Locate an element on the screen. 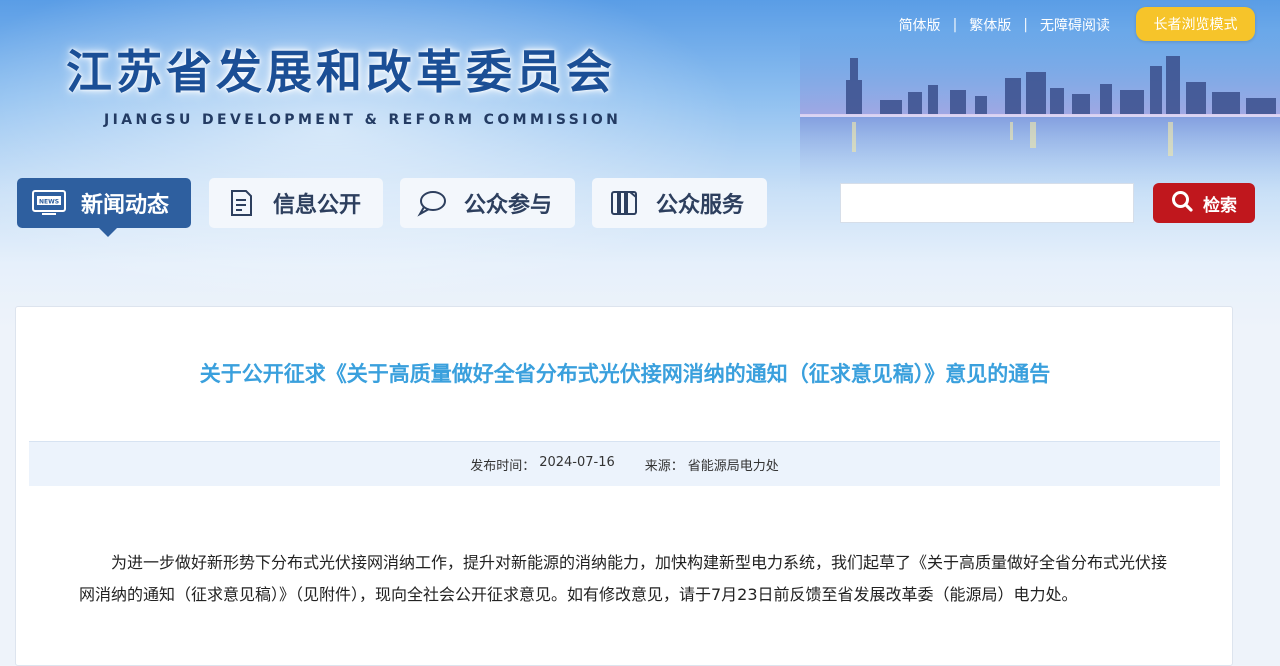 The height and width of the screenshot is (666, 1280). search-input is located at coordinates (987, 203).